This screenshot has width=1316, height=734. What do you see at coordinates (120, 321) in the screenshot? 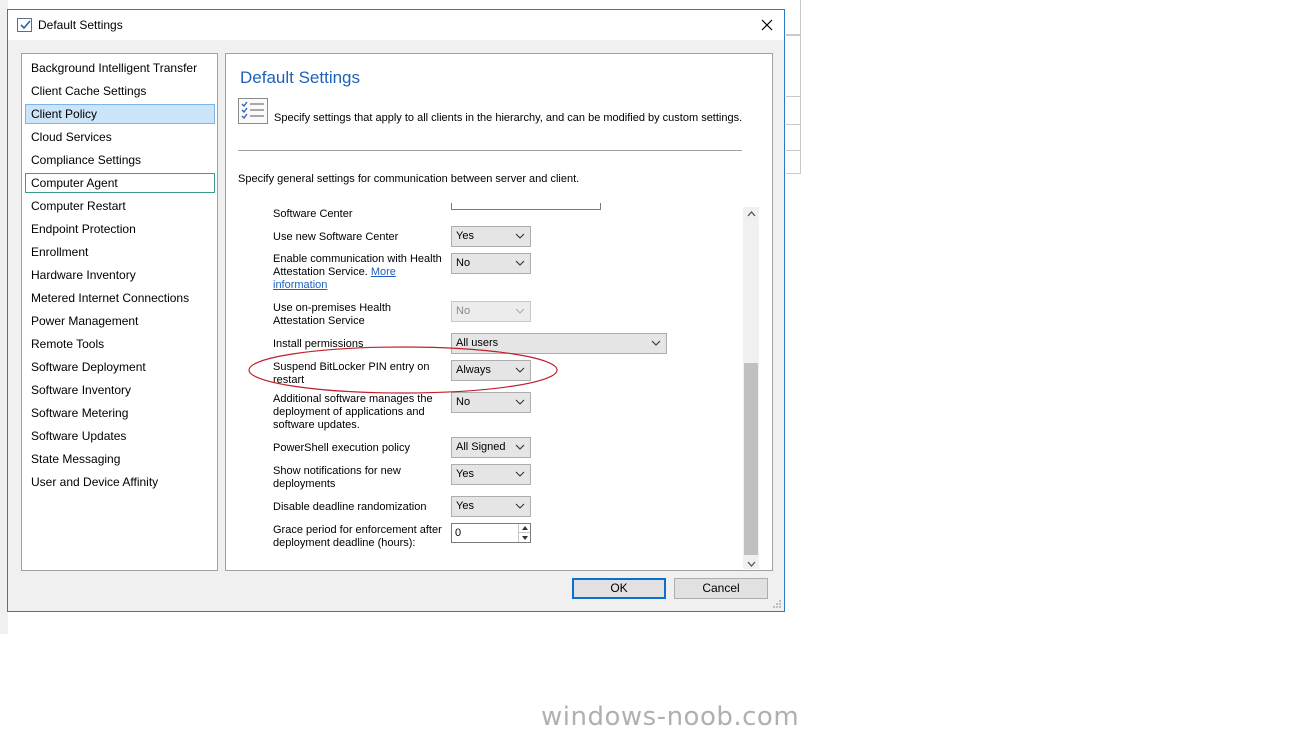
I see `nav-item-power-management: Power Management` at bounding box center [120, 321].